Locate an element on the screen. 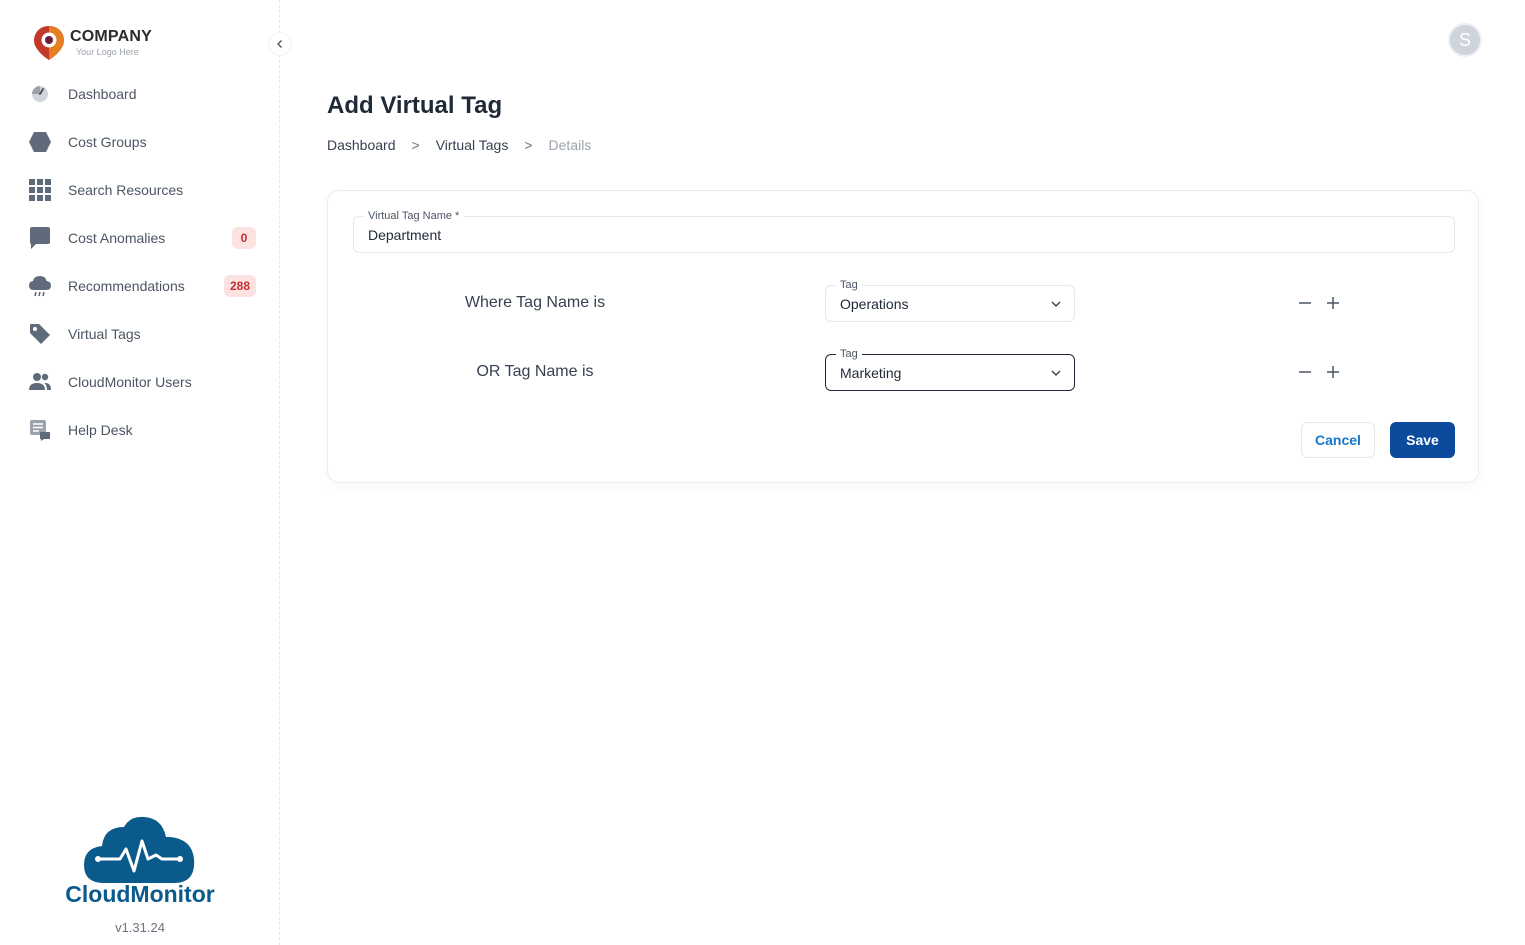  company-logo: COMPANY Your Logo Here is located at coordinates (92, 43).